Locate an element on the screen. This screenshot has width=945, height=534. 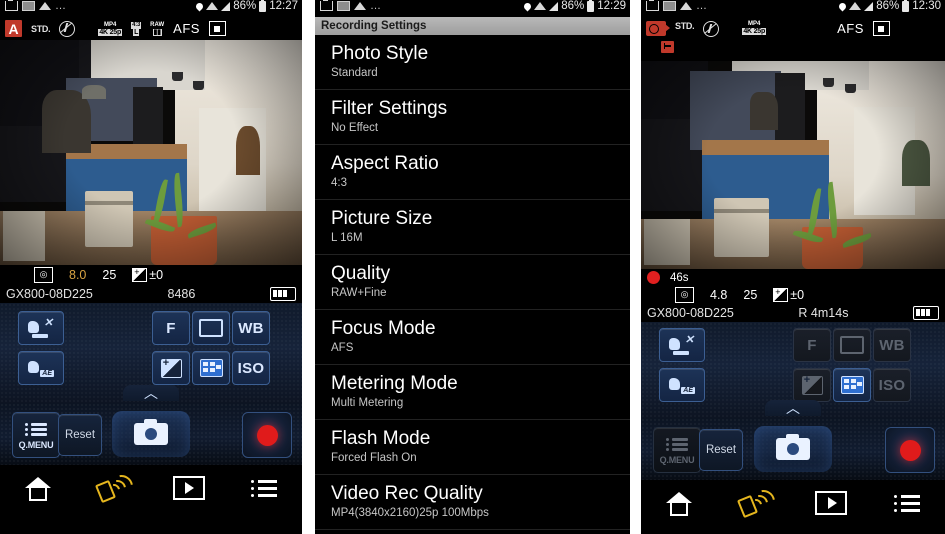
list-item: Photo Style Standard is located at coordinates (472, 62).